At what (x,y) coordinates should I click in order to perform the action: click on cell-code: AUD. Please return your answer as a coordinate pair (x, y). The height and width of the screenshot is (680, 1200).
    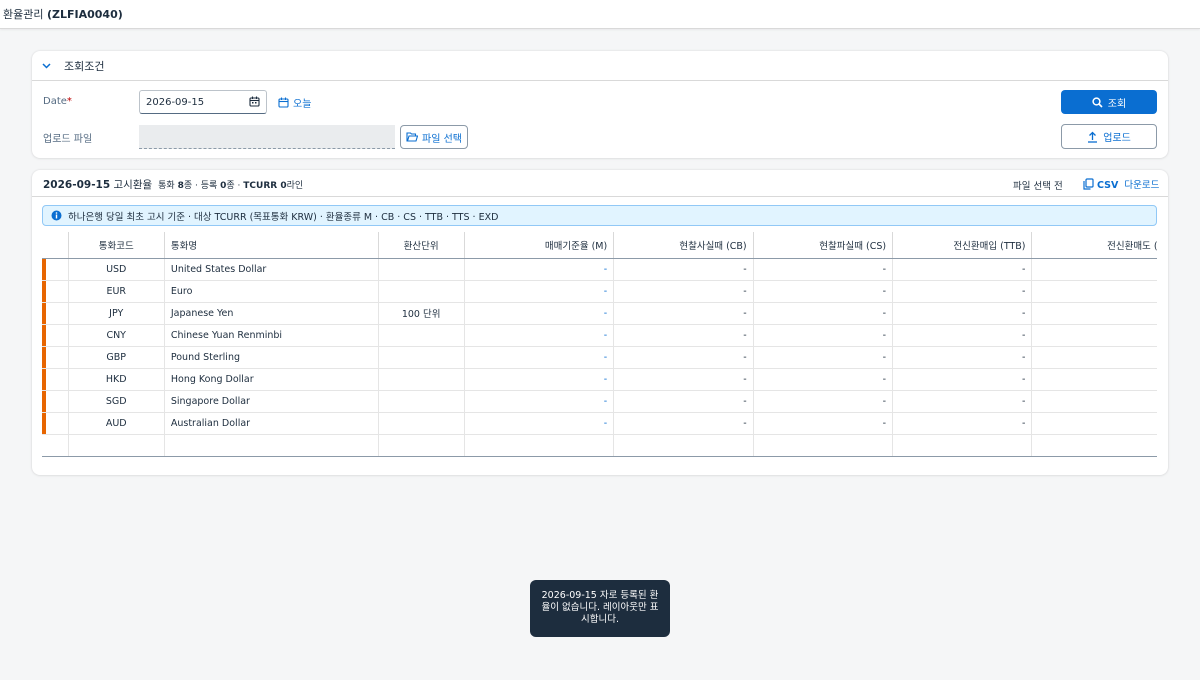
    Looking at the image, I should click on (116, 423).